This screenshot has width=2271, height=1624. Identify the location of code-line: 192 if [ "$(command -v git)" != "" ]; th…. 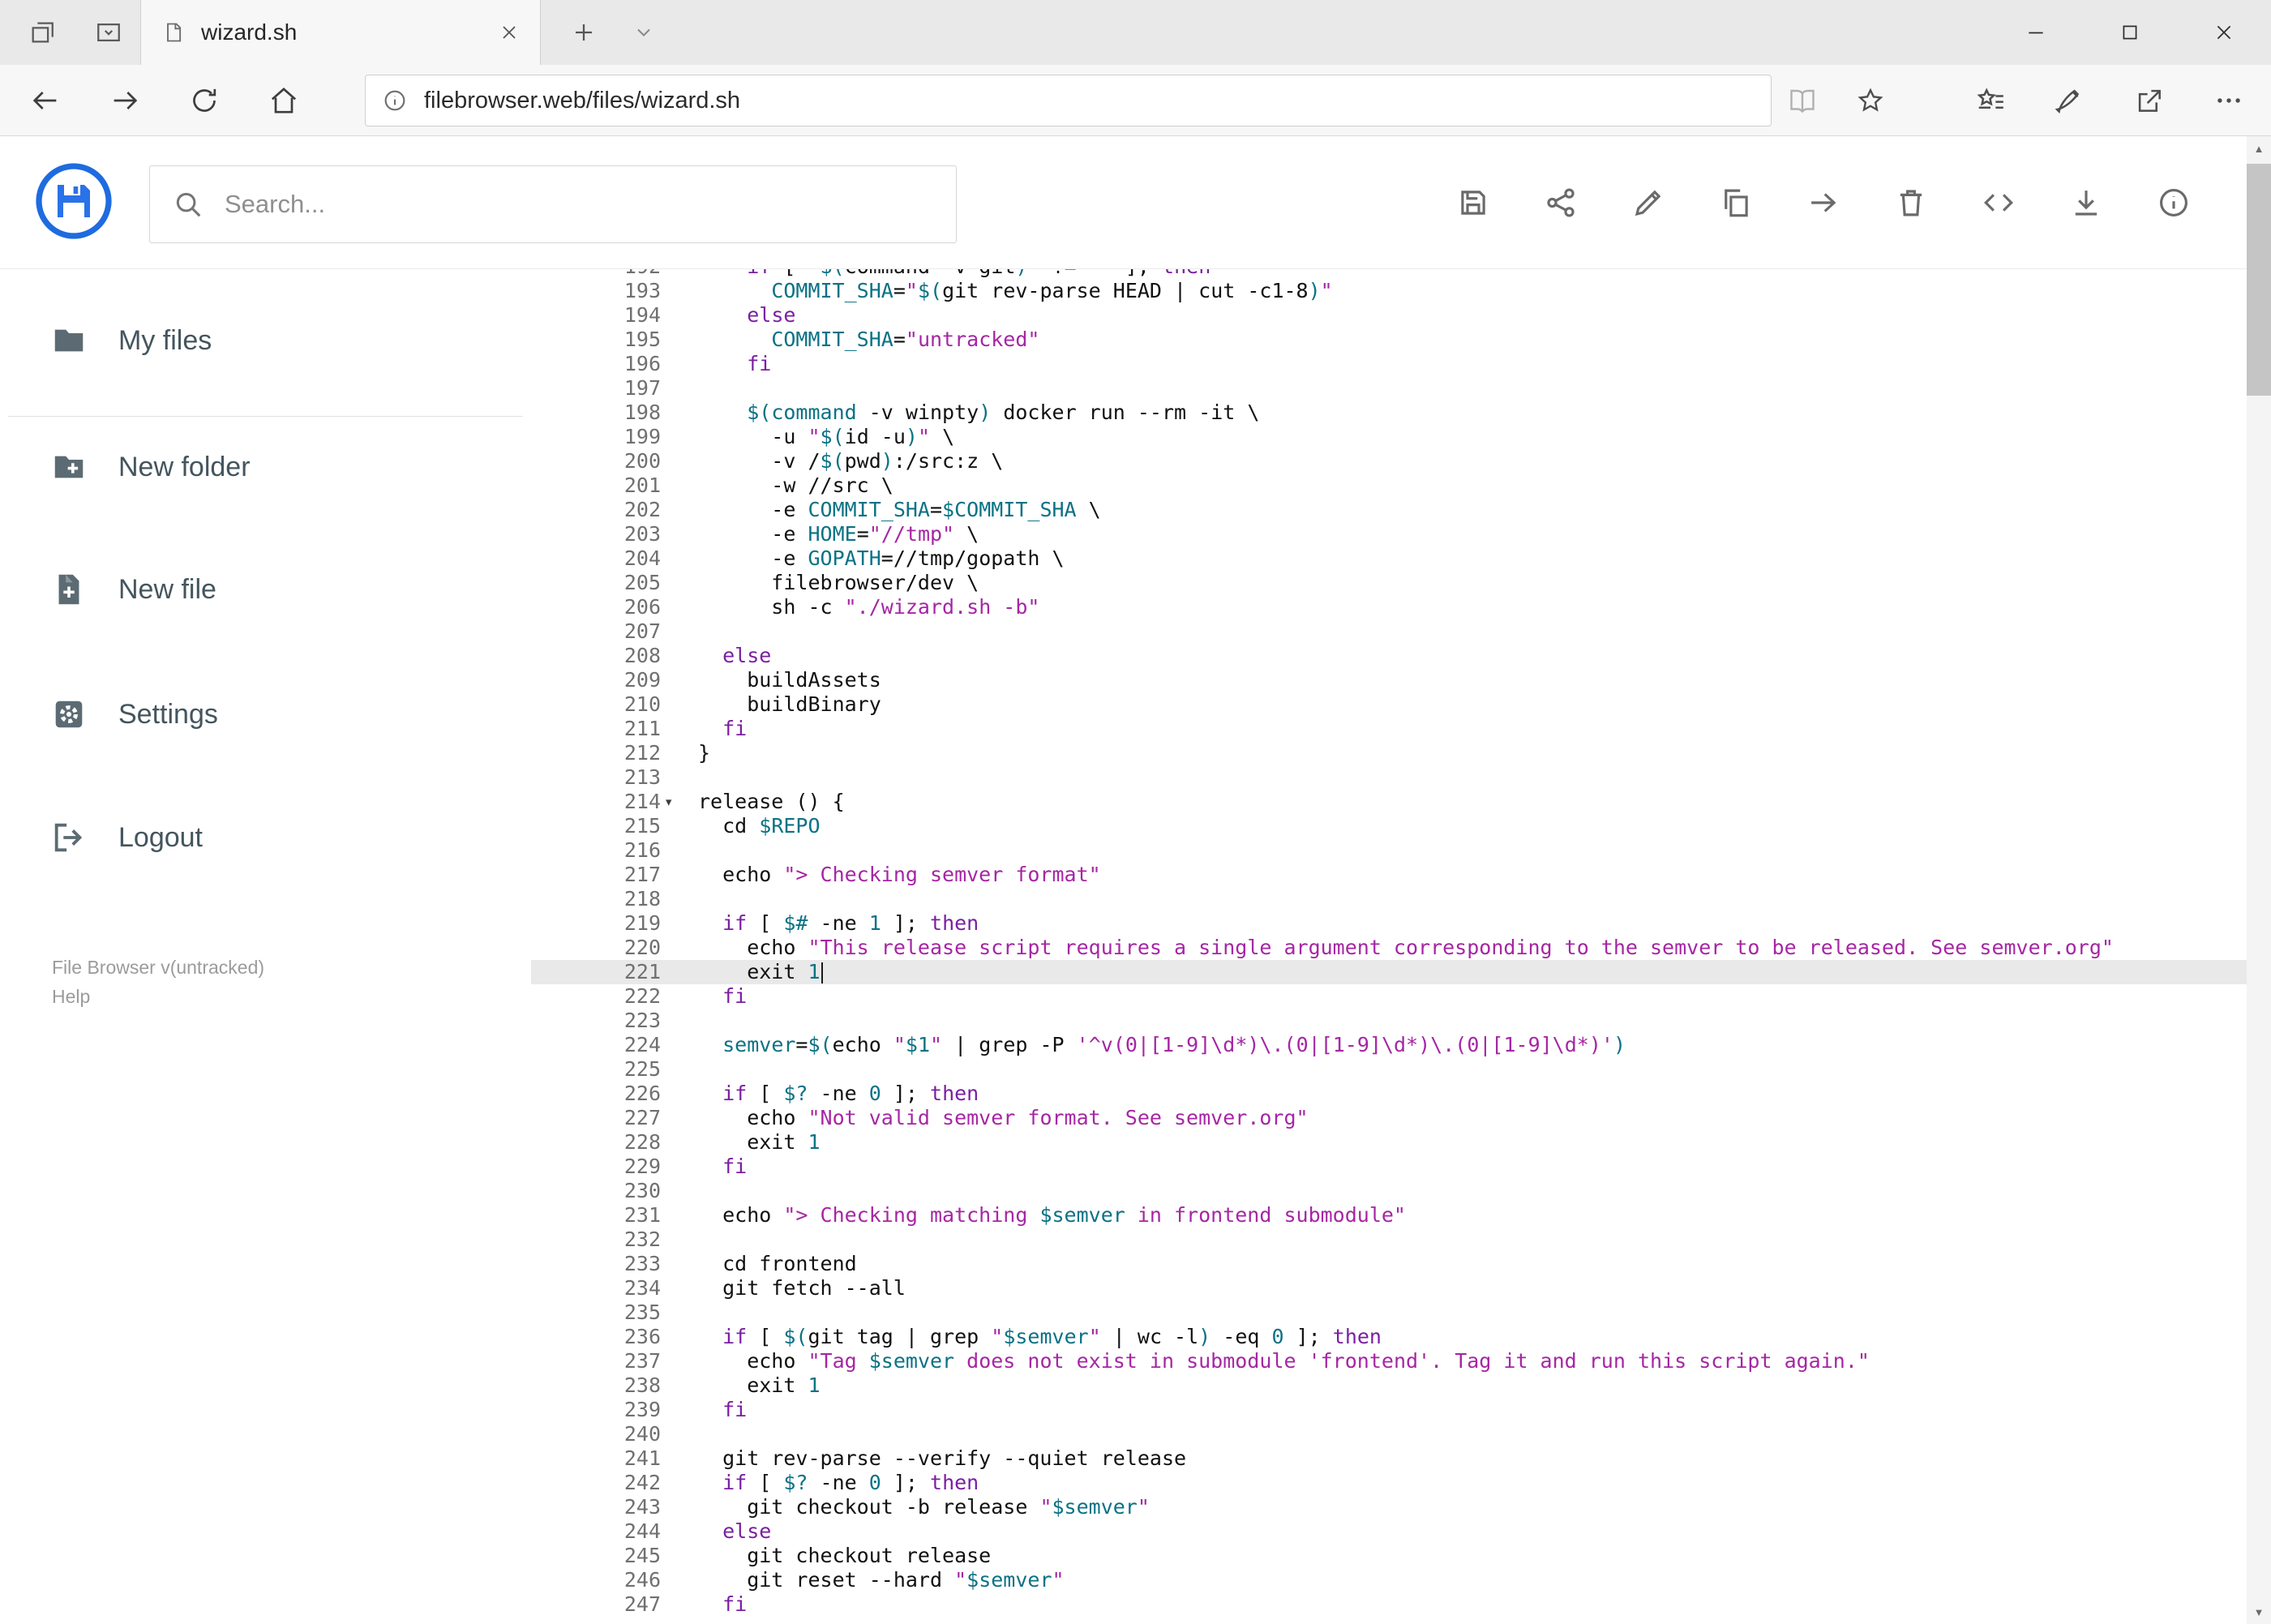
(1389, 274).